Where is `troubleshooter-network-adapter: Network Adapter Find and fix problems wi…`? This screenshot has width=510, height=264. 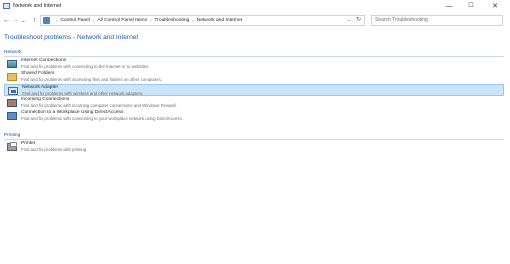 troubleshooter-network-adapter: Network Adapter Find and fix problems wi… is located at coordinates (254, 89).